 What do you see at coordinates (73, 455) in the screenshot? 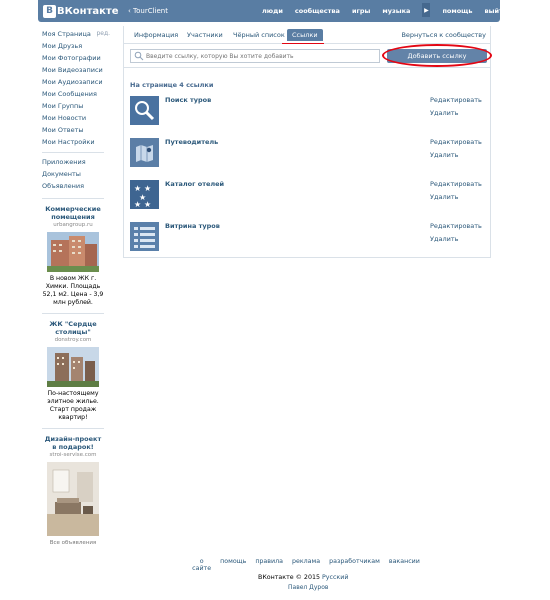
I see `ad-domain: stroi-servise.com` at bounding box center [73, 455].